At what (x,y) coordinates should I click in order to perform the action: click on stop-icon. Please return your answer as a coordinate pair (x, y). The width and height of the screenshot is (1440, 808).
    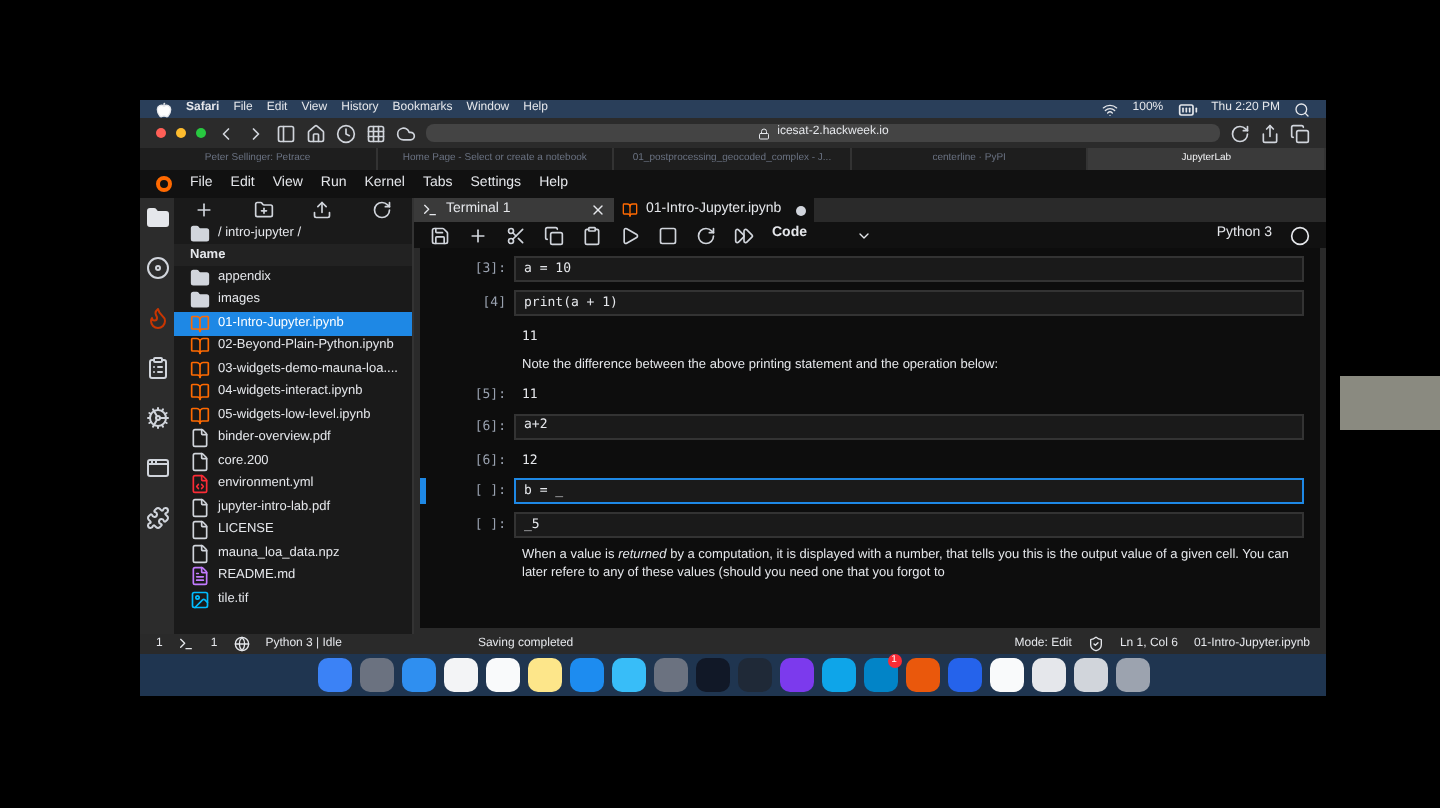
    Looking at the image, I should click on (668, 235).